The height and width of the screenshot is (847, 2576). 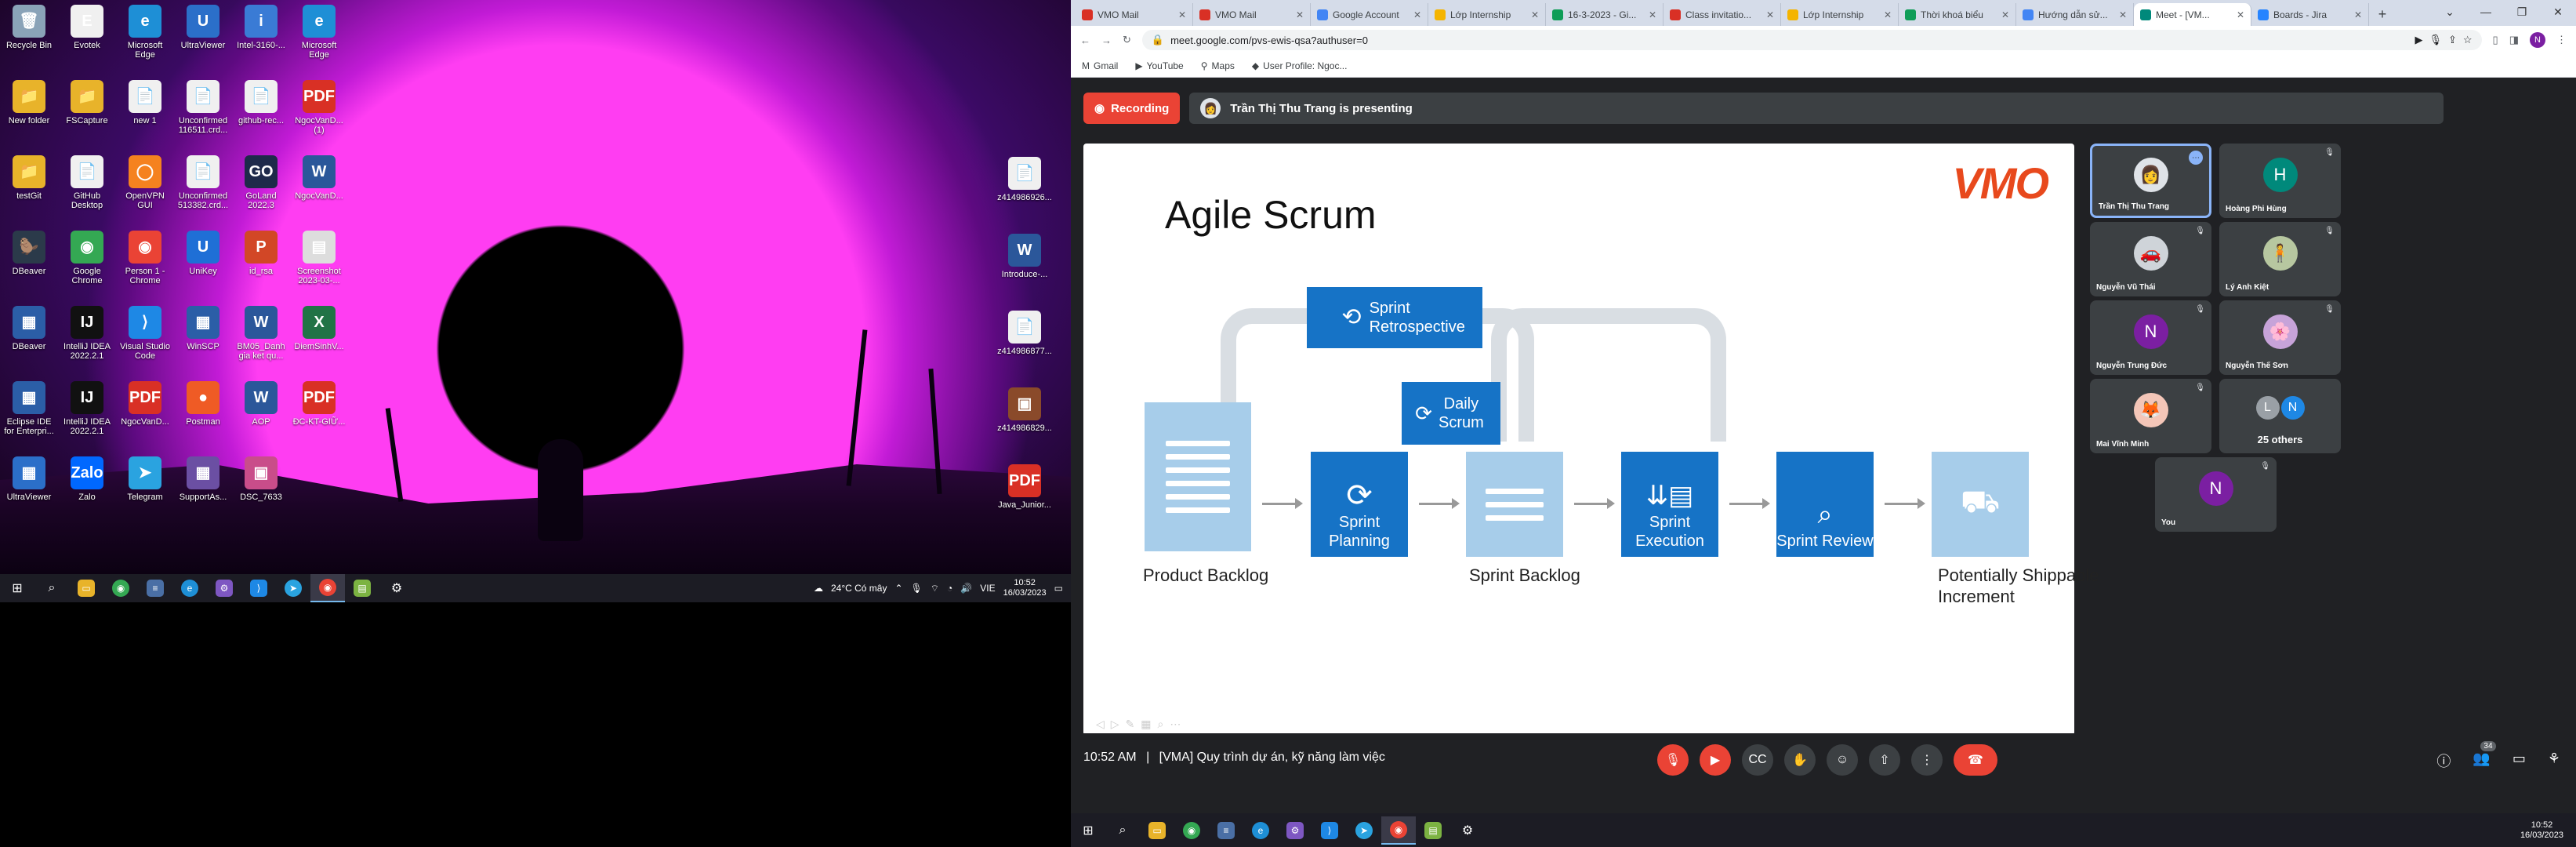 What do you see at coordinates (1885, 760) in the screenshot?
I see `present-button: ⇧` at bounding box center [1885, 760].